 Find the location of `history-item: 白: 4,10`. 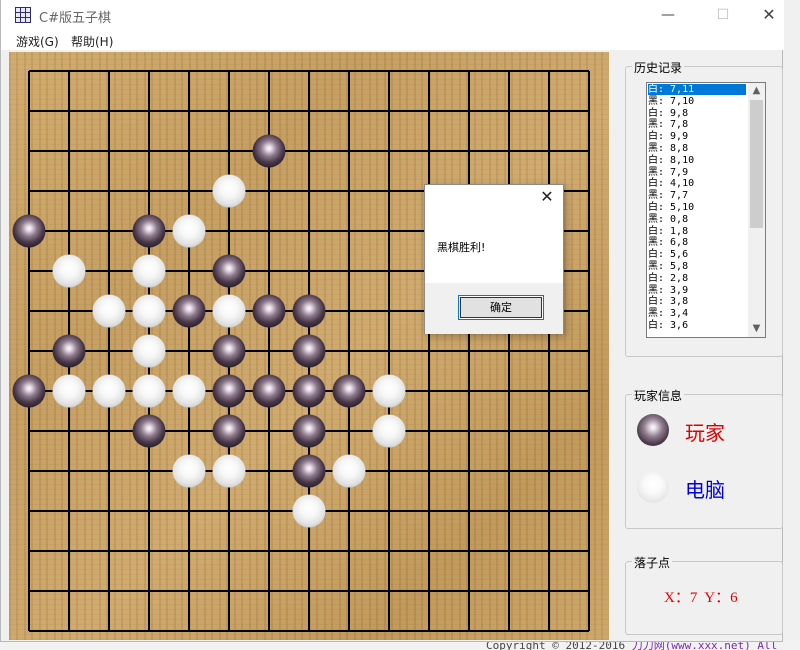

history-item: 白: 4,10 is located at coordinates (697, 183).